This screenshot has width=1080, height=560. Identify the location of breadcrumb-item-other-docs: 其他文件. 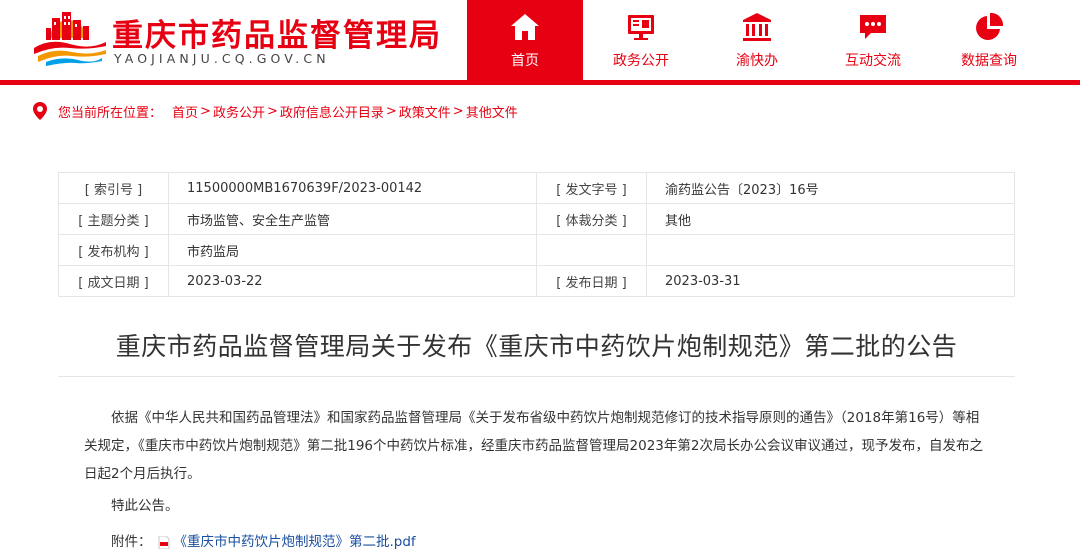
(492, 111).